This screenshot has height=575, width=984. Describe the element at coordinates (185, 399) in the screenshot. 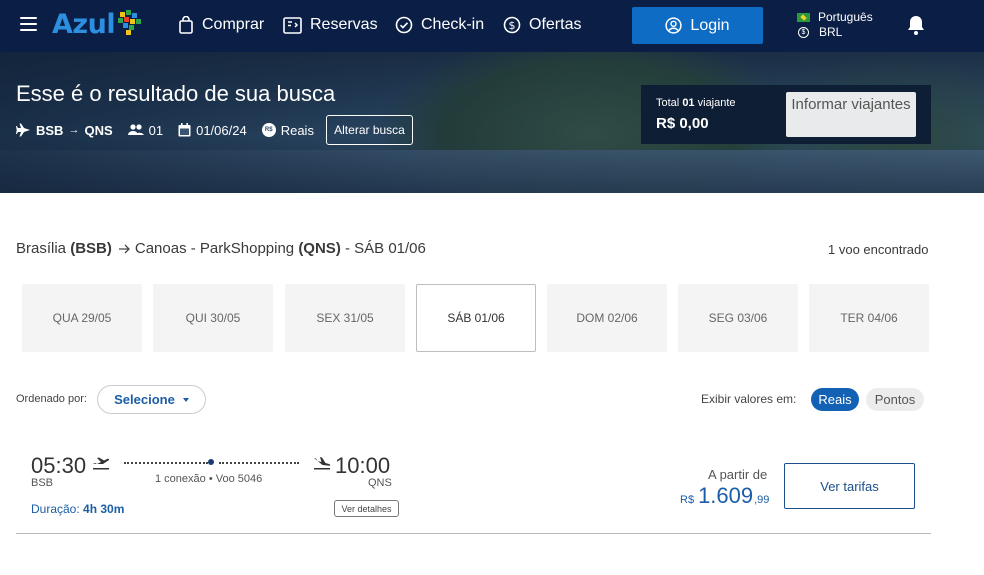

I see `caret-down-icon` at that location.